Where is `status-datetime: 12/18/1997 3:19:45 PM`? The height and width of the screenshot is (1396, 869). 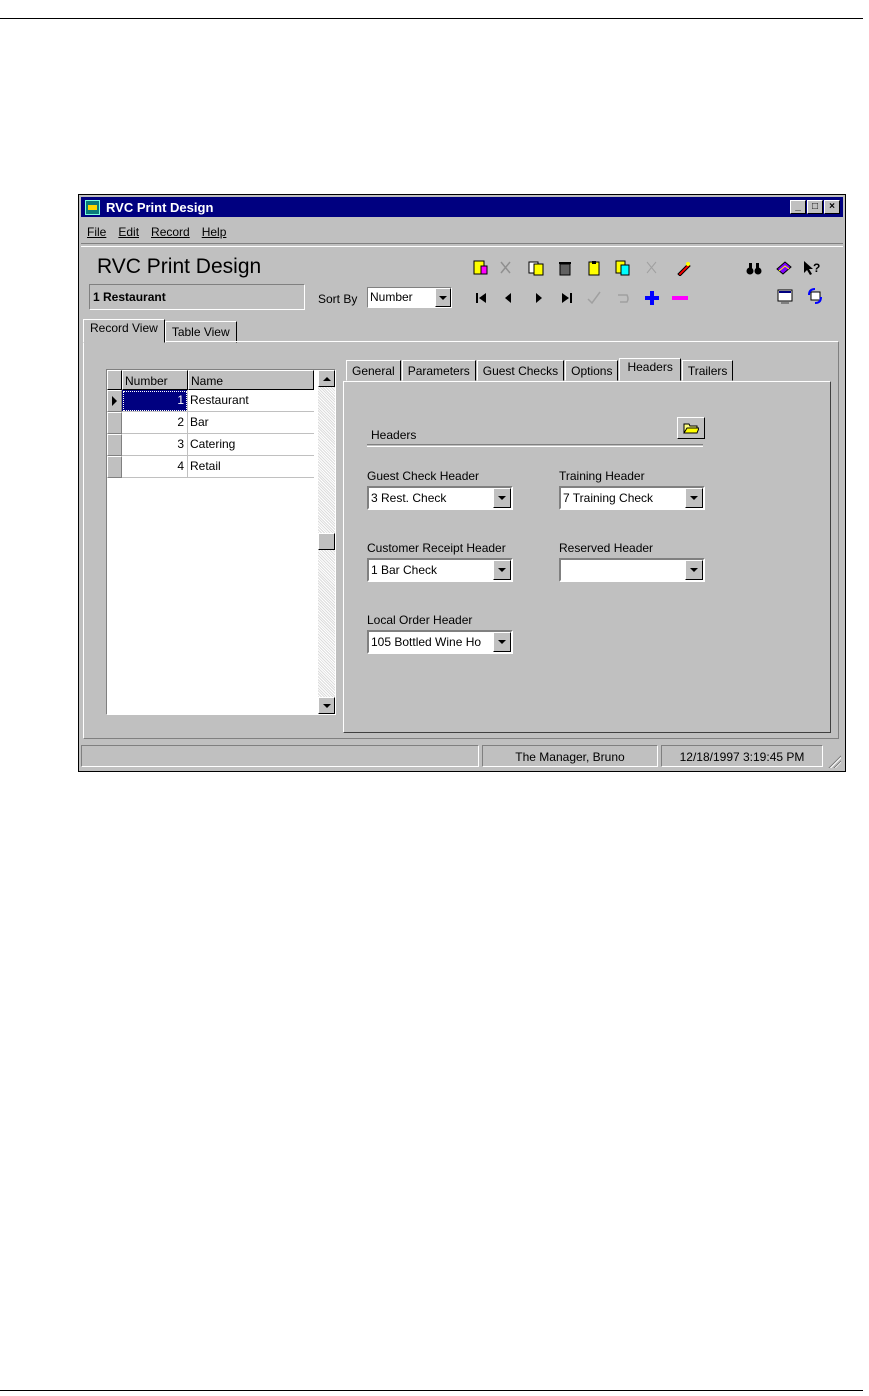
status-datetime: 12/18/1997 3:19:45 PM is located at coordinates (742, 756).